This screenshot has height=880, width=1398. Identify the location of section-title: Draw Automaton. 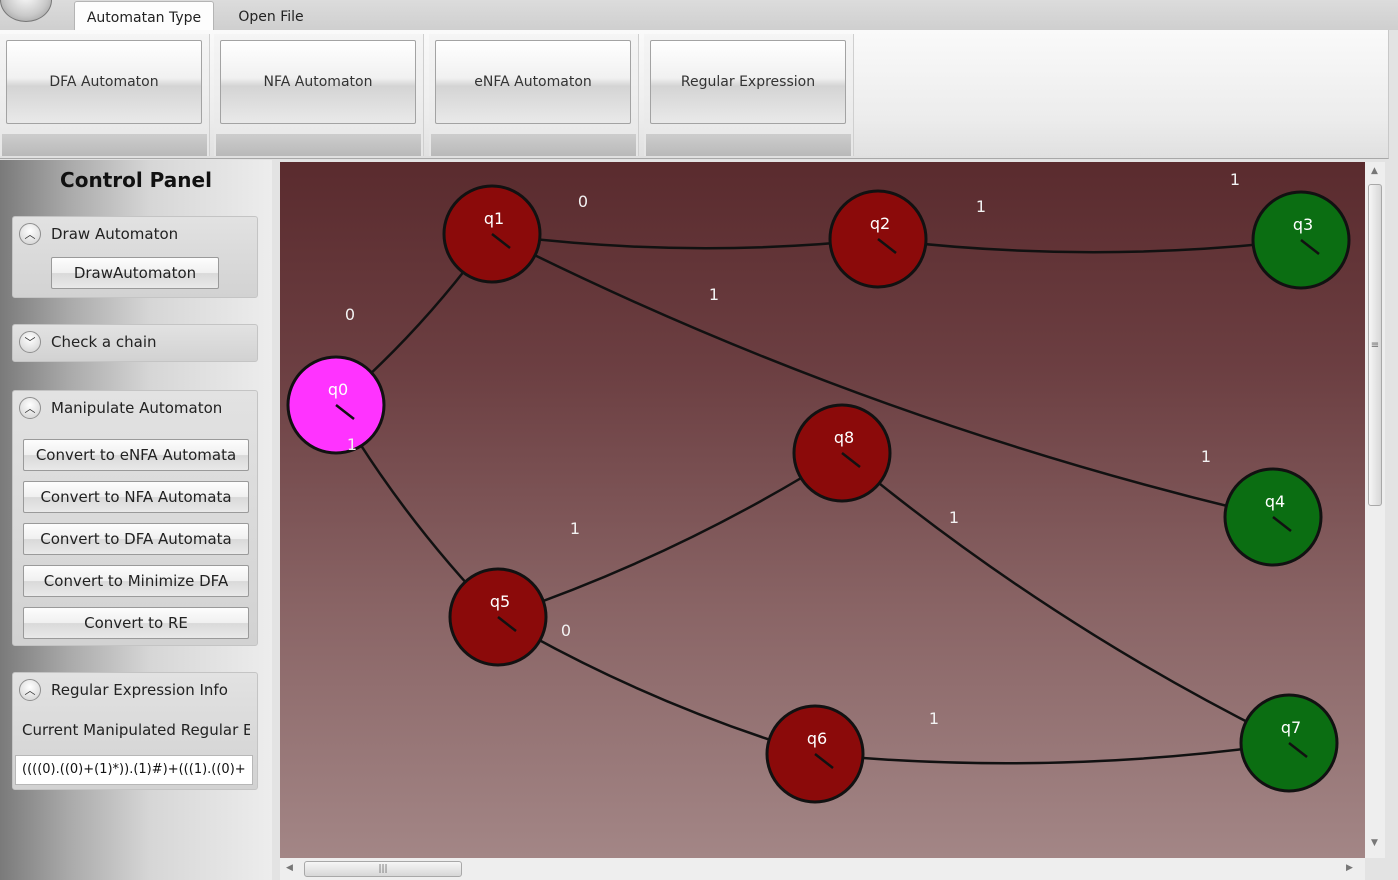
(115, 234).